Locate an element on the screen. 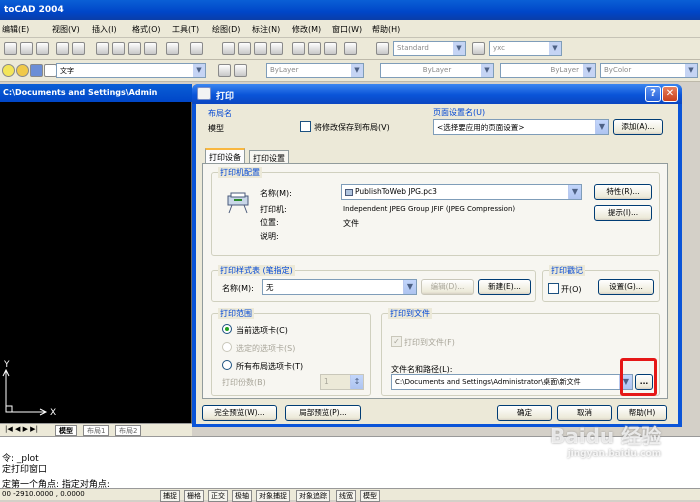 This screenshot has height=502, width=700. lineweight-select: ByLayer ▼ is located at coordinates (548, 70).